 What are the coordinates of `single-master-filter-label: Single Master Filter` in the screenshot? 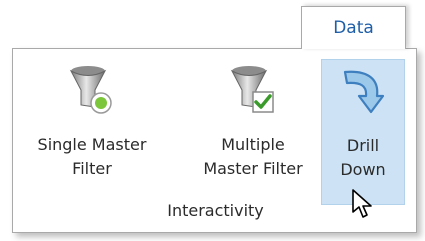 It's located at (92, 156).